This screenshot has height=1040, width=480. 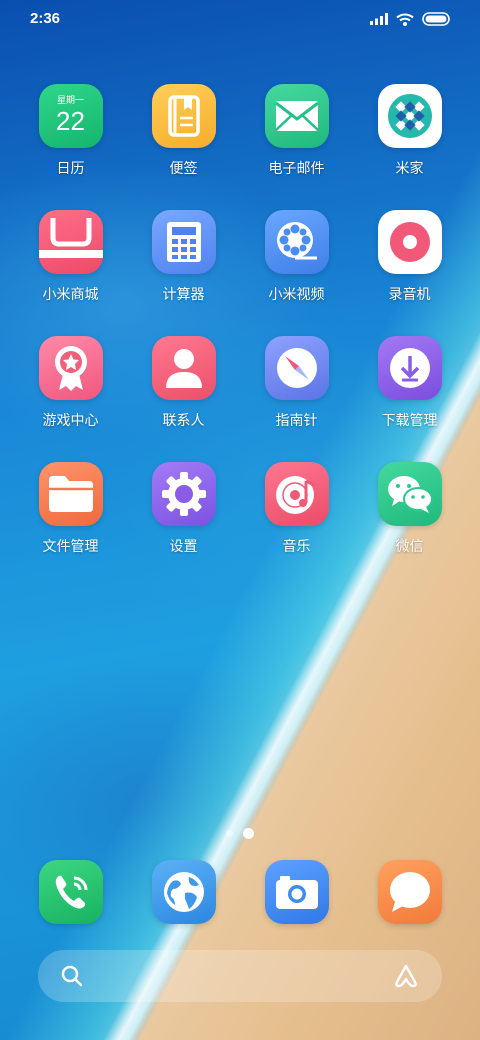 I want to click on app-calendar: 星期一 22 日历, so click(x=70, y=147).